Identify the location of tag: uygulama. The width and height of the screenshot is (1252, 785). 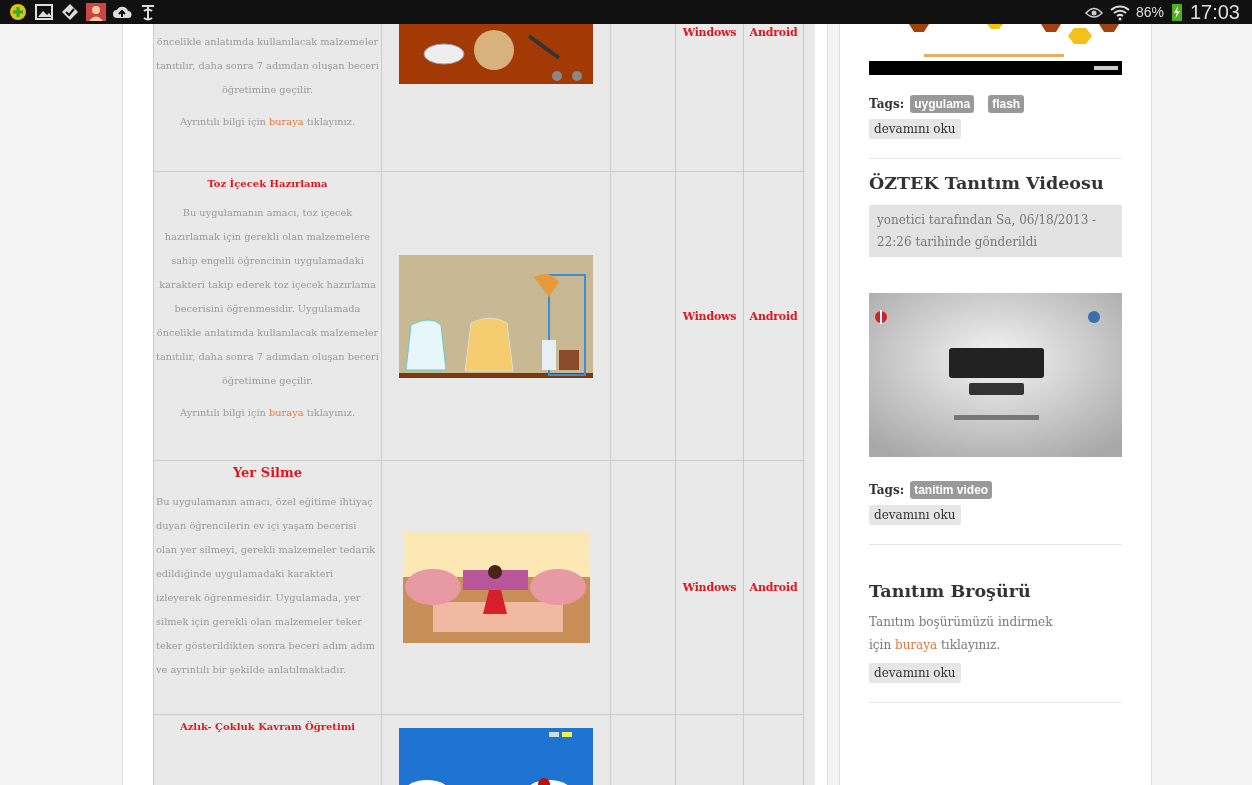
(942, 104).